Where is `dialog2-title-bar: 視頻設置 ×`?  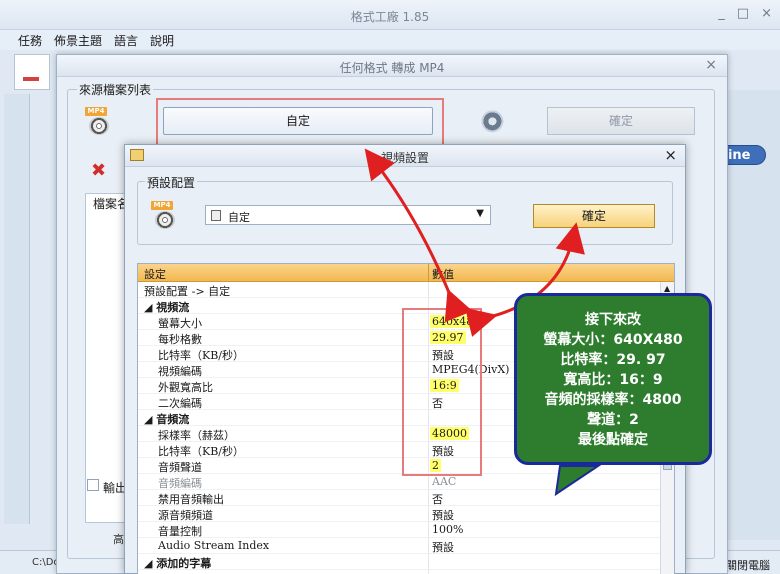 dialog2-title-bar: 視頻設置 × is located at coordinates (405, 156).